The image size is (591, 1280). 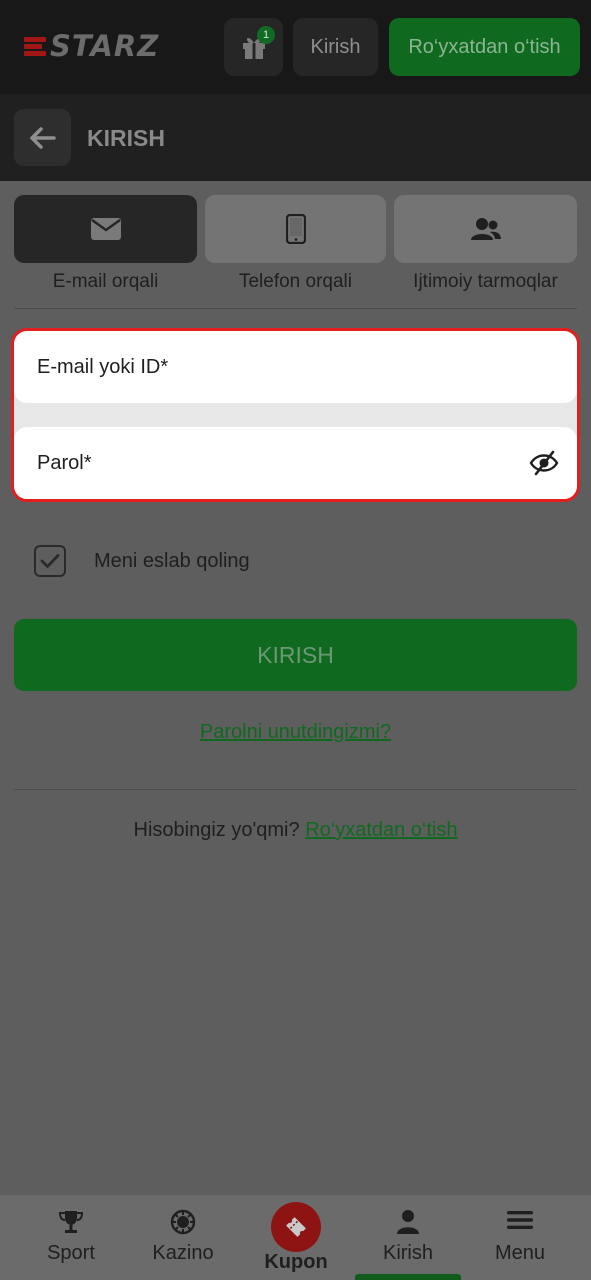 What do you see at coordinates (266, 35) in the screenshot?
I see `gift-count-badge: 1` at bounding box center [266, 35].